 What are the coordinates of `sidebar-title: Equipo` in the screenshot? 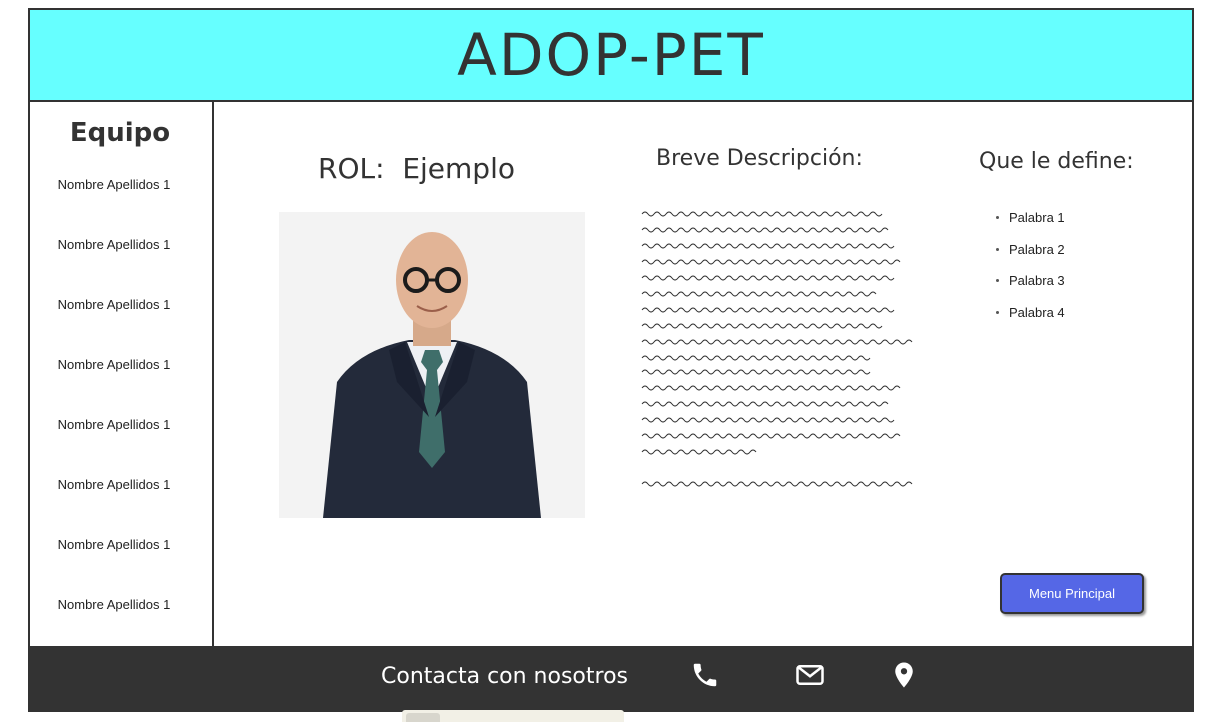 It's located at (120, 133).